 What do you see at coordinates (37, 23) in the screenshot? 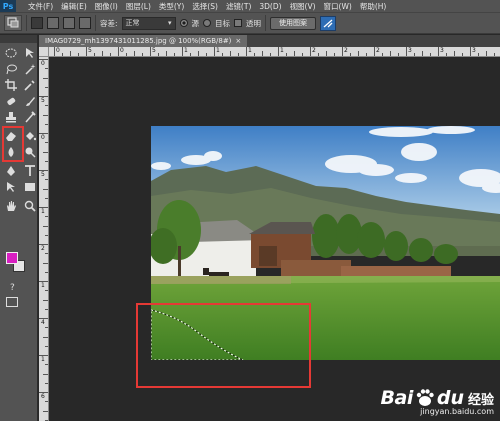
I see `new-selection-icon` at bounding box center [37, 23].